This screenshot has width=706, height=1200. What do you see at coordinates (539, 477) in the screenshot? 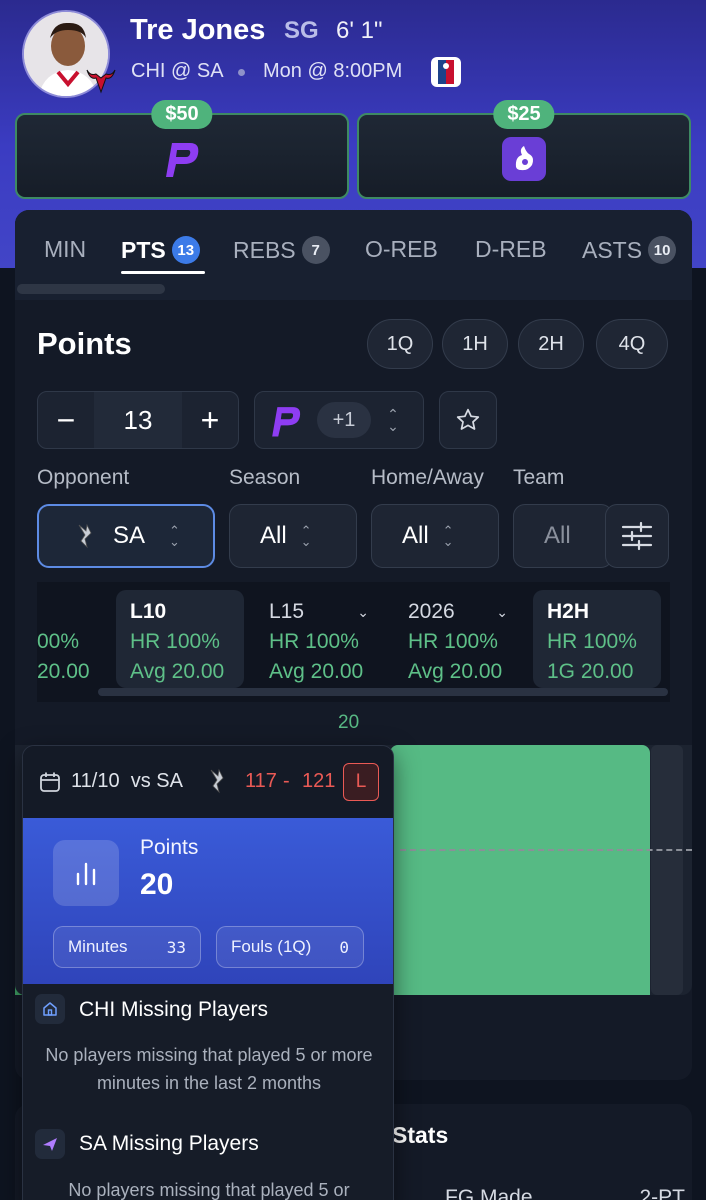
I see `team-label: Team` at bounding box center [539, 477].